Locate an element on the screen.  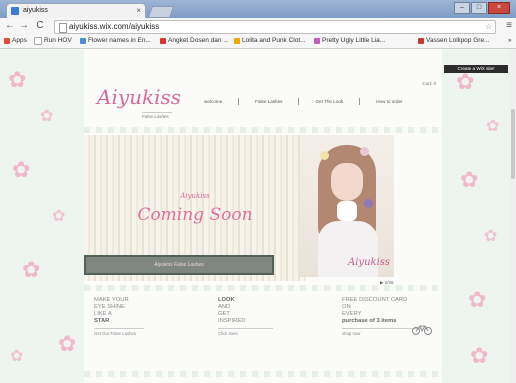
bookmark-item: Apps is located at coordinates (15, 40).